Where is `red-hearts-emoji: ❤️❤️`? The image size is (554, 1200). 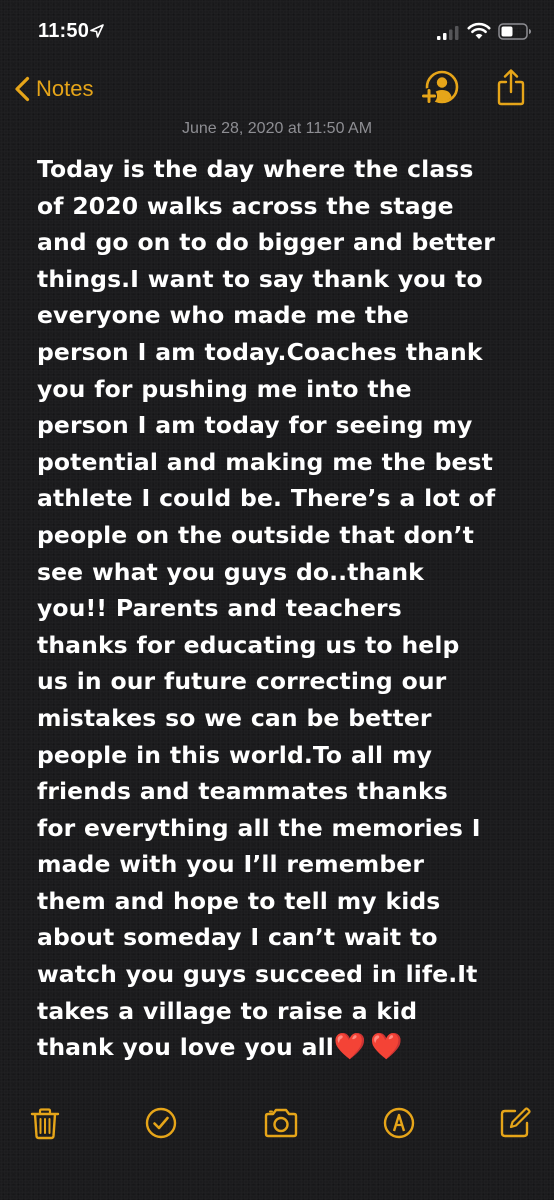 red-hearts-emoji: ❤️❤️ is located at coordinates (370, 1047).